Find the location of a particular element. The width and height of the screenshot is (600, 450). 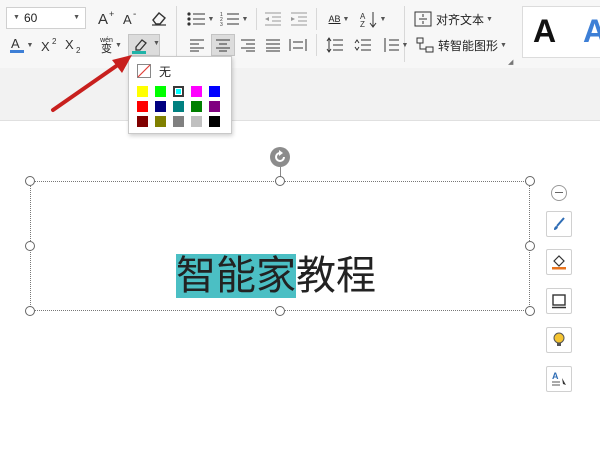

highlighted-text: 智能家 is located at coordinates (236, 276).